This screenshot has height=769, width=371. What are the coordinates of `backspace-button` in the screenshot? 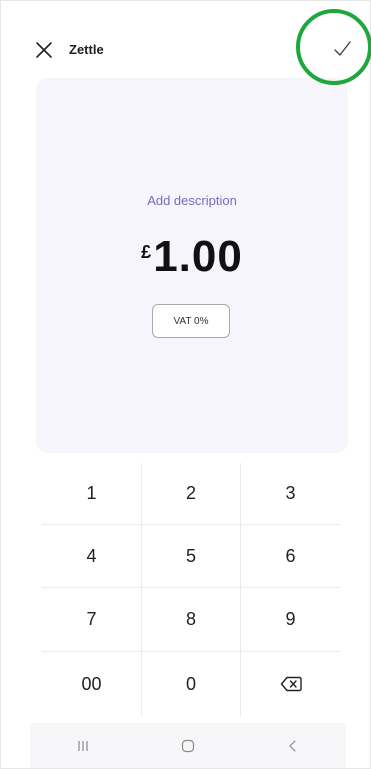 It's located at (290, 684).